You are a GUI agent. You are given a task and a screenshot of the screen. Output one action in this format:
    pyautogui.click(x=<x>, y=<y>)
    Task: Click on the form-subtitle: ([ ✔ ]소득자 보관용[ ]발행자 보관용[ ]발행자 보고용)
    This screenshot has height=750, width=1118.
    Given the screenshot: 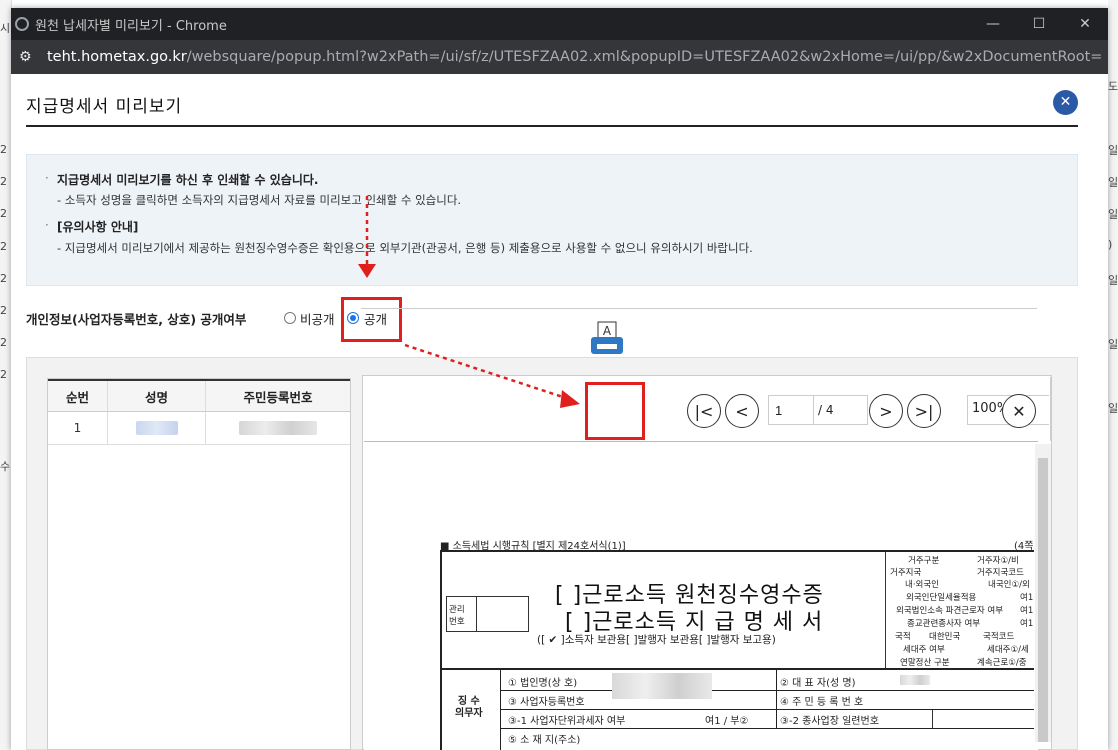 What is the action you would take?
    pyautogui.click(x=656, y=640)
    